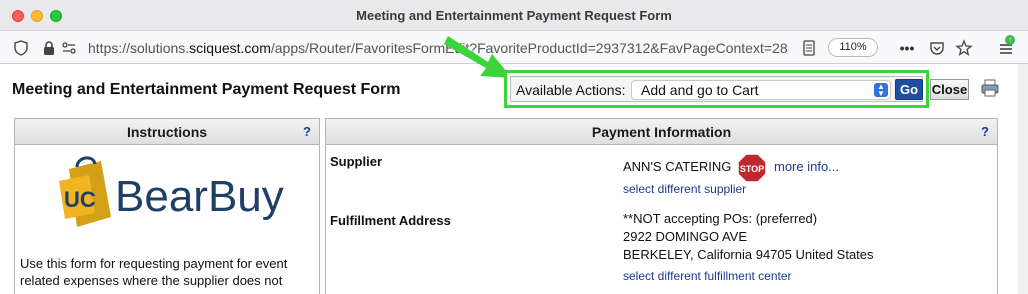 This screenshot has height=294, width=1028. Describe the element at coordinates (80, 199) in the screenshot. I see `logo-badge-text: UC` at that location.